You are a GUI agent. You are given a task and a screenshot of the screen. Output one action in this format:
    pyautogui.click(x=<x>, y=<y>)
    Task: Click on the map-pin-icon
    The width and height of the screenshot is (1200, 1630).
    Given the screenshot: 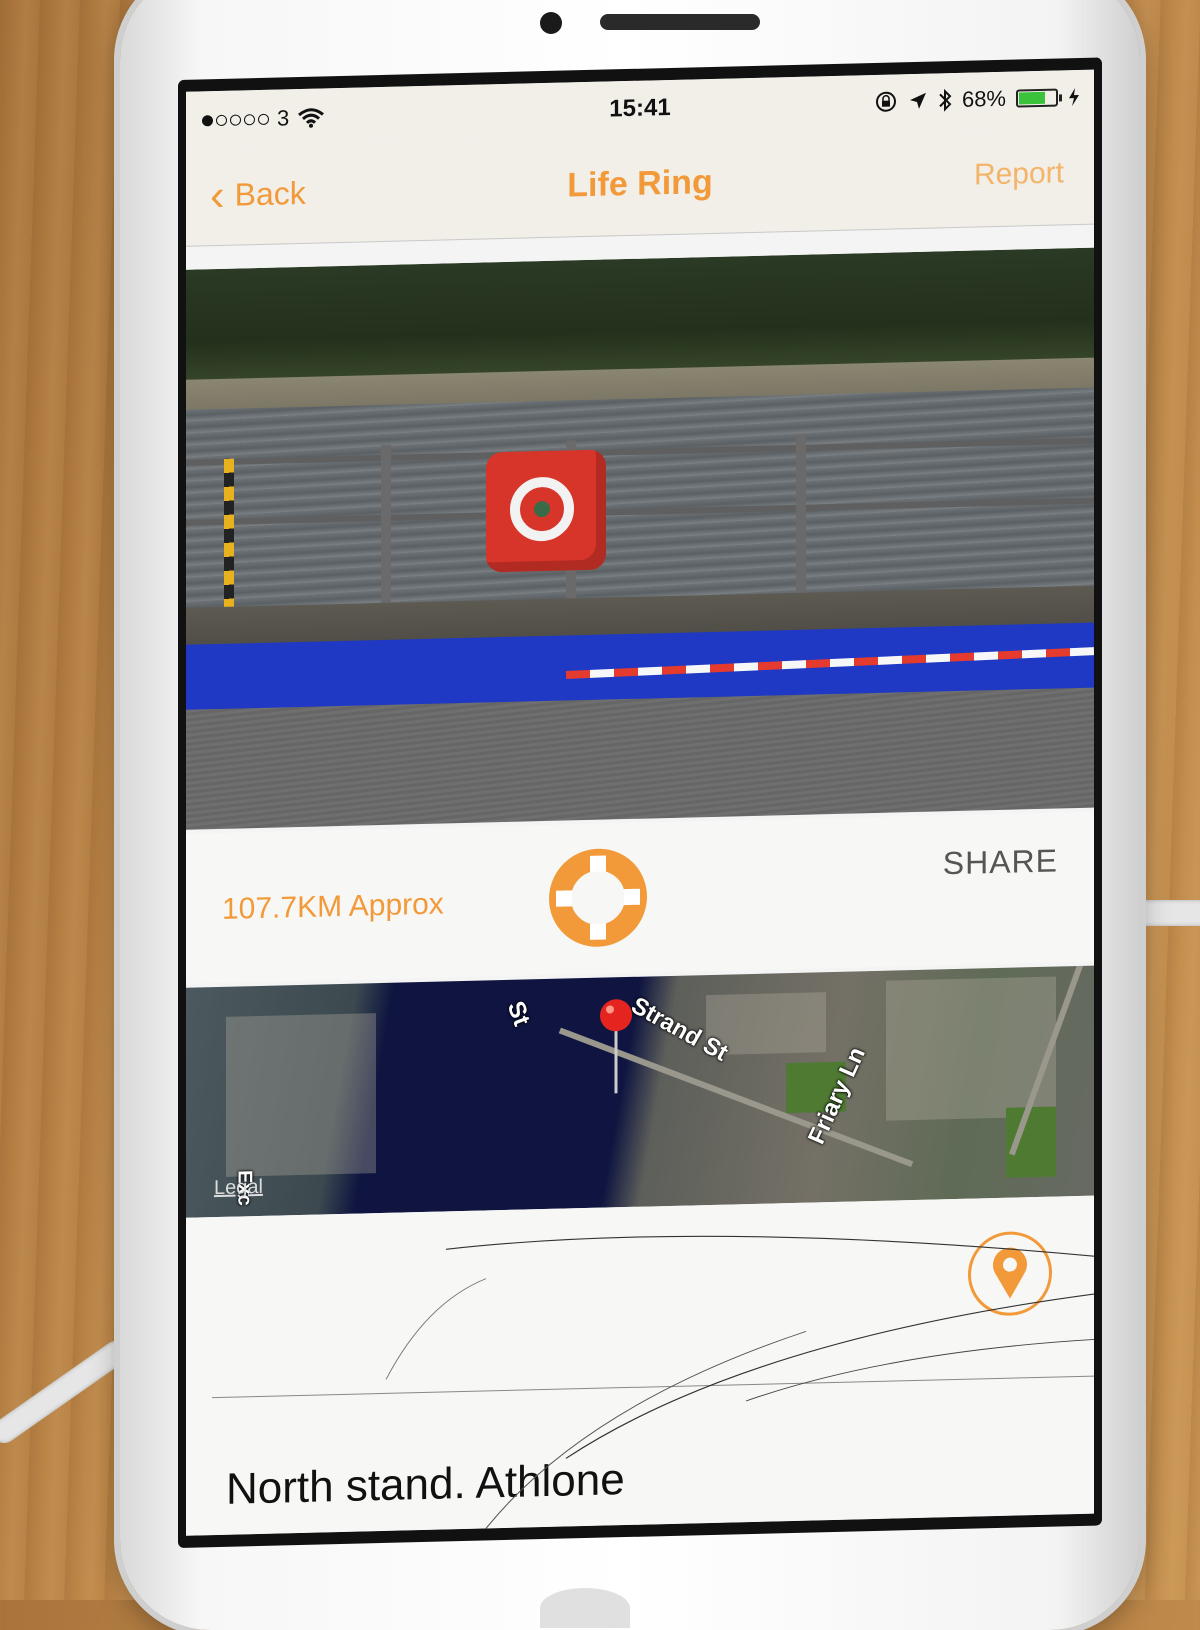 What is the action you would take?
    pyautogui.click(x=616, y=1047)
    